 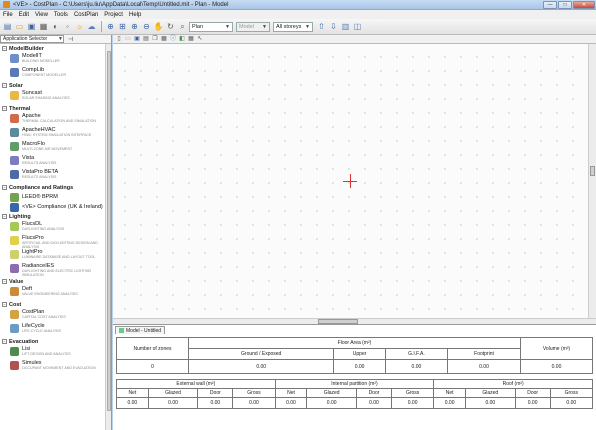 What do you see at coordinates (24, 15) in the screenshot?
I see `menu-edit: Edit` at bounding box center [24, 15].